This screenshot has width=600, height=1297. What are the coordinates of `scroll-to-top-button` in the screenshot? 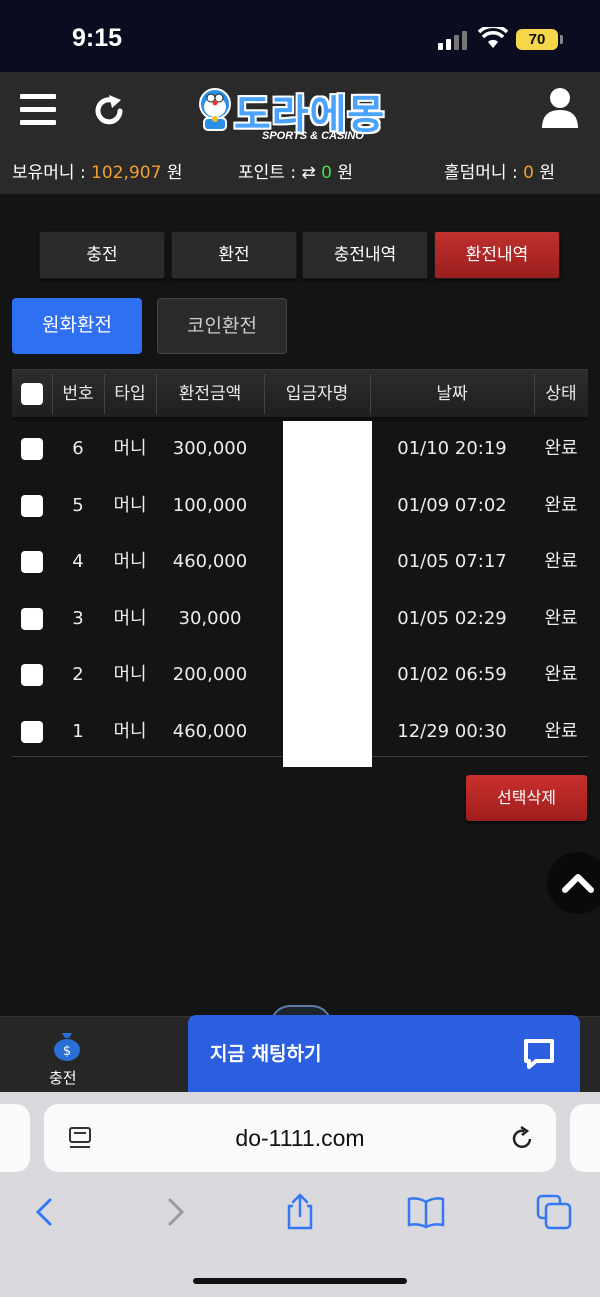 It's located at (573, 883).